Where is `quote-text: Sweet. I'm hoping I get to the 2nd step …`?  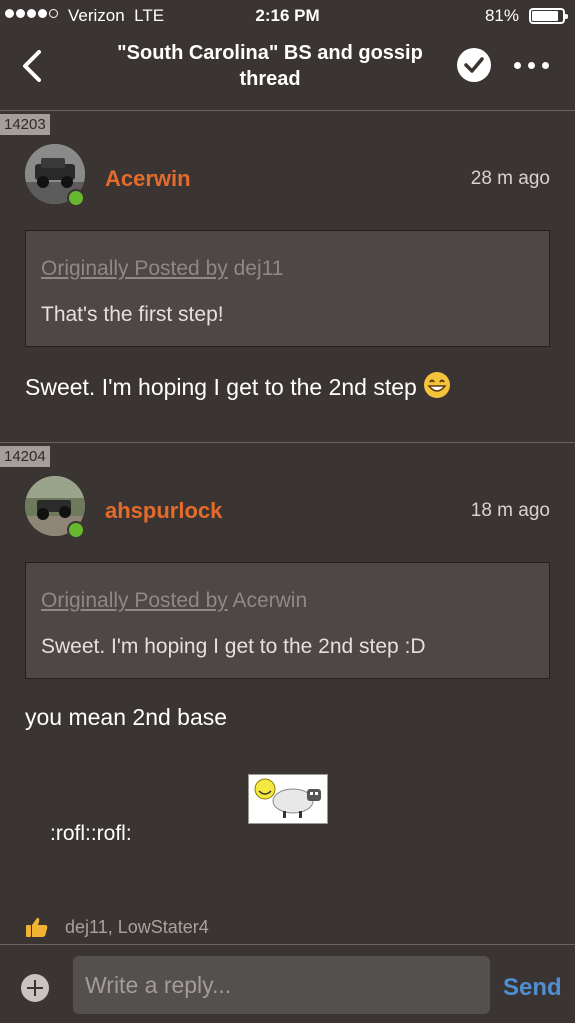
quote-text: Sweet. I'm hoping I get to the 2nd step … is located at coordinates (233, 646).